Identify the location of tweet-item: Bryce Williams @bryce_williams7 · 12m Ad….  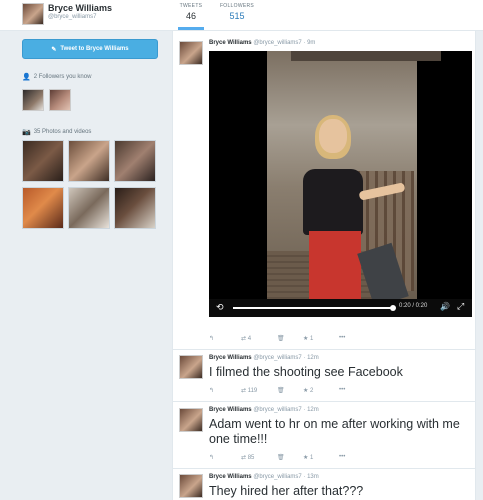
(324, 435).